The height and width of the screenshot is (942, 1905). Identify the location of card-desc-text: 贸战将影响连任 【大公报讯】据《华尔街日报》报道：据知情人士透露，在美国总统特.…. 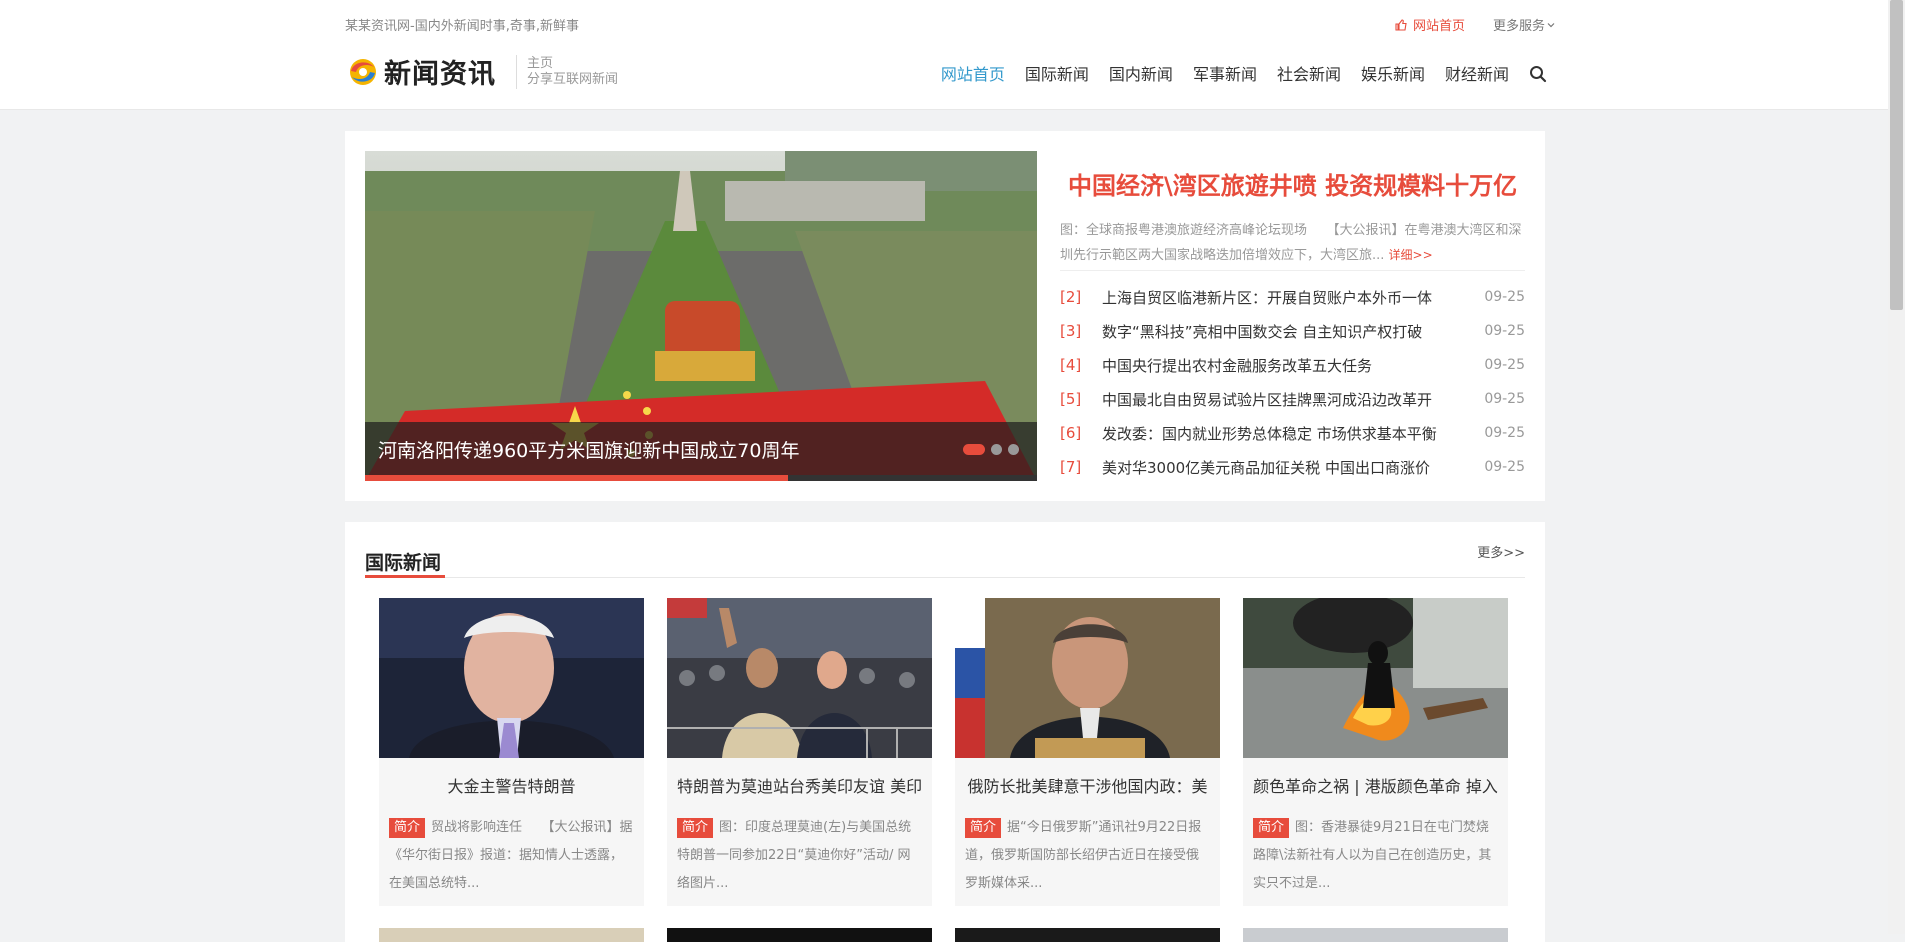
(511, 855).